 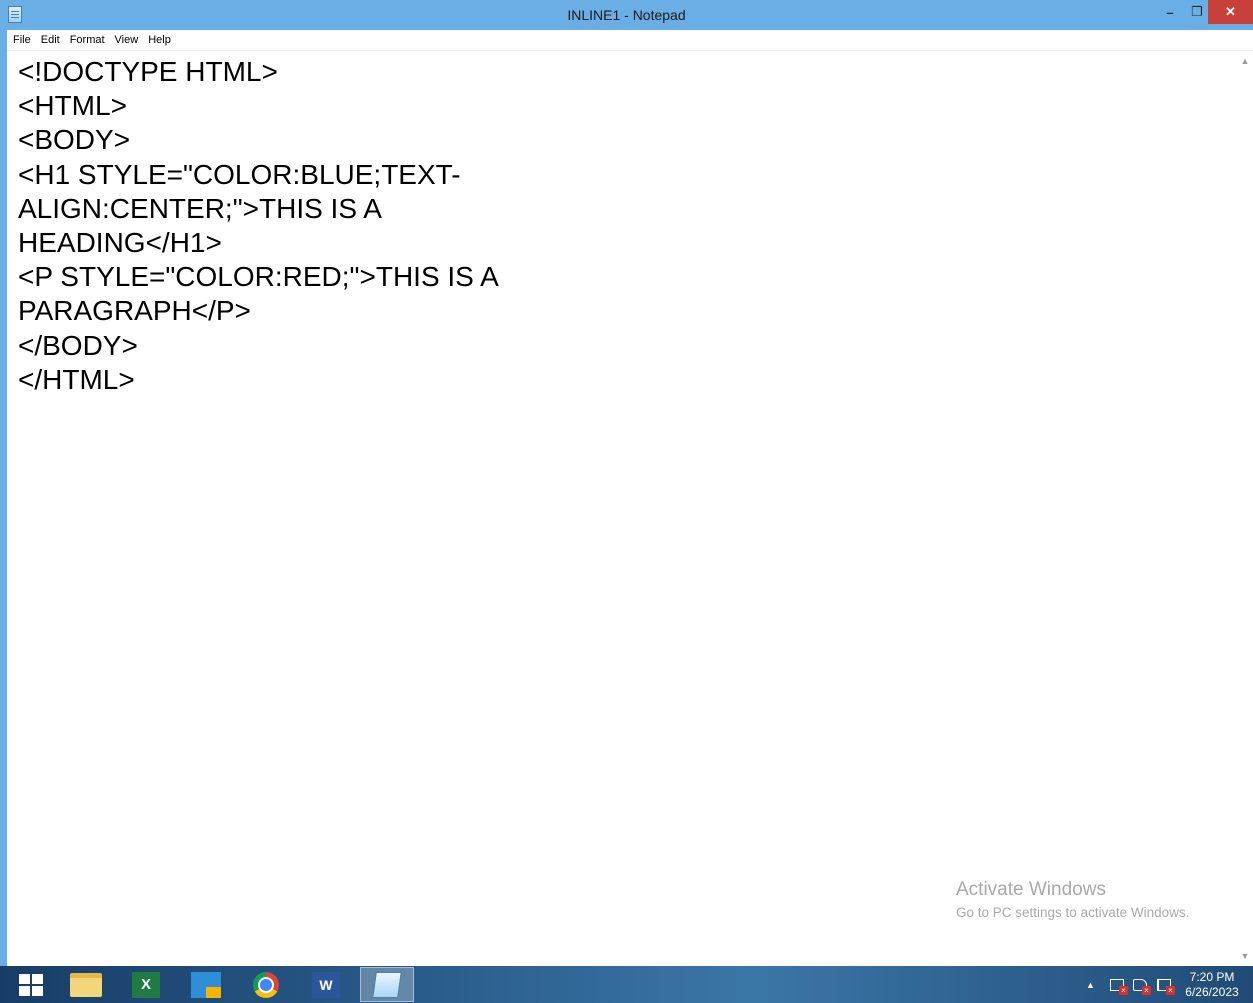 What do you see at coordinates (1197, 12) in the screenshot?
I see `restore-button: ❐` at bounding box center [1197, 12].